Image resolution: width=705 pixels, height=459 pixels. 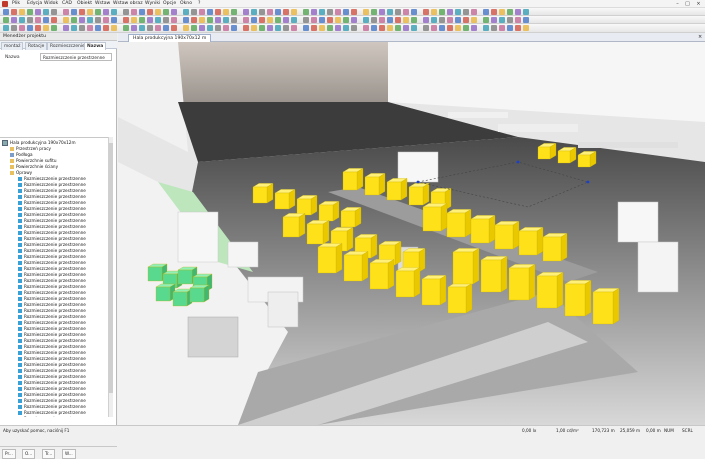 I want to click on minimize-button: –, so click(x=677, y=4).